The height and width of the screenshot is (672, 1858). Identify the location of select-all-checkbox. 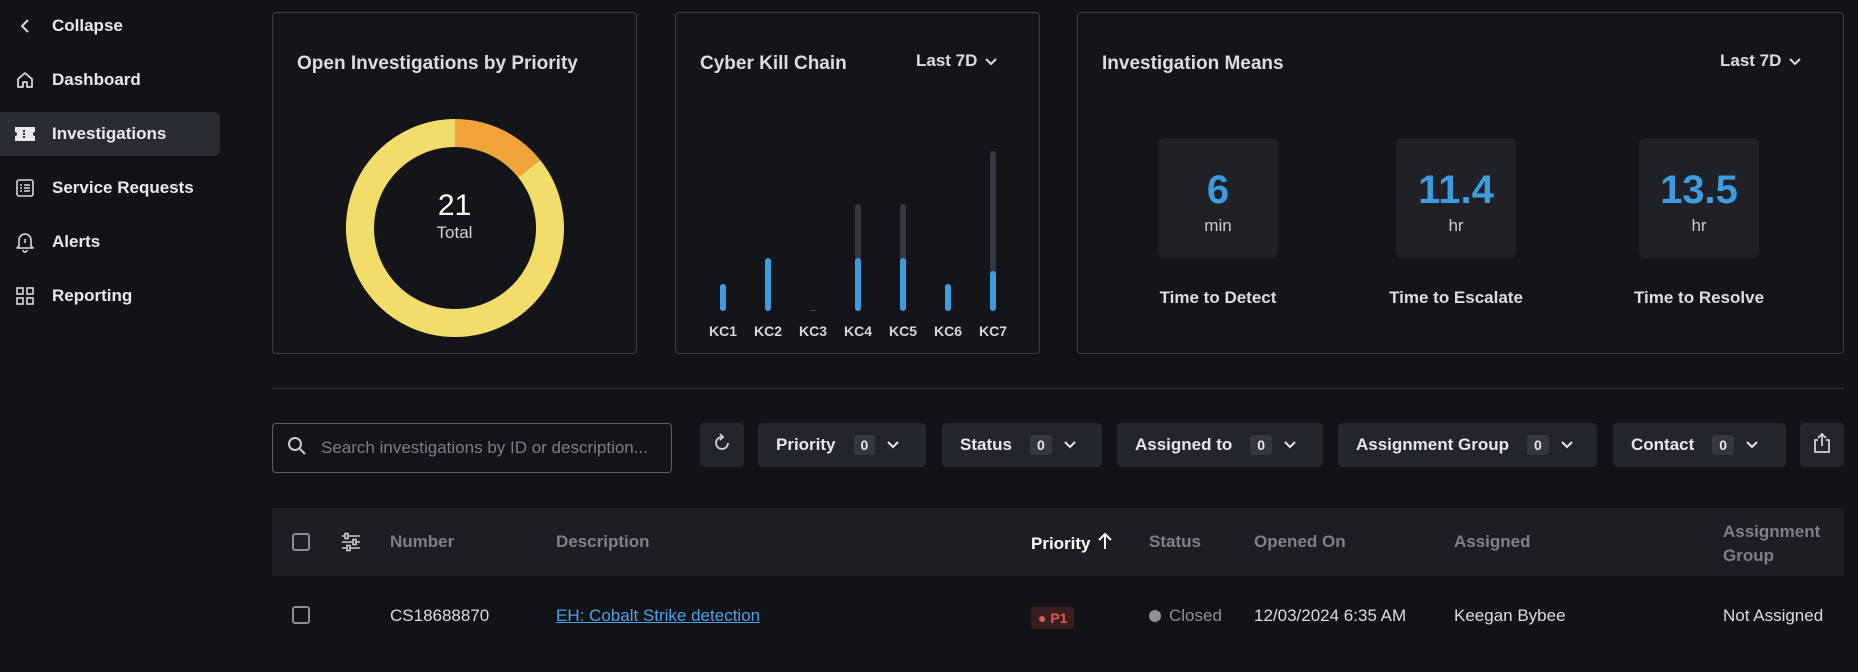
(301, 542).